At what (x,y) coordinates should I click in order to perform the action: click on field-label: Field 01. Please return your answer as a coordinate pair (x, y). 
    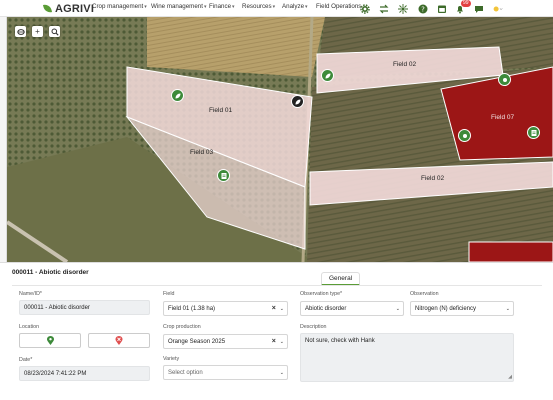
    Looking at the image, I should click on (221, 110).